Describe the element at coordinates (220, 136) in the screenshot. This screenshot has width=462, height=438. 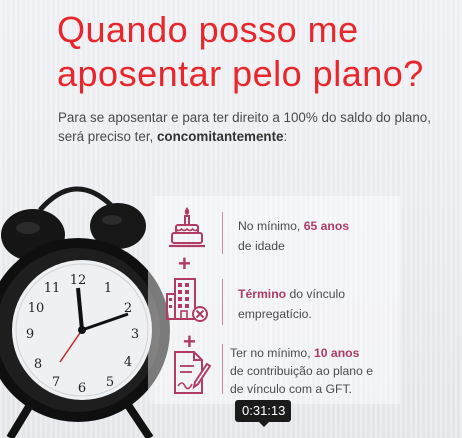
I see `intro-emphasis: concomitantemente` at that location.